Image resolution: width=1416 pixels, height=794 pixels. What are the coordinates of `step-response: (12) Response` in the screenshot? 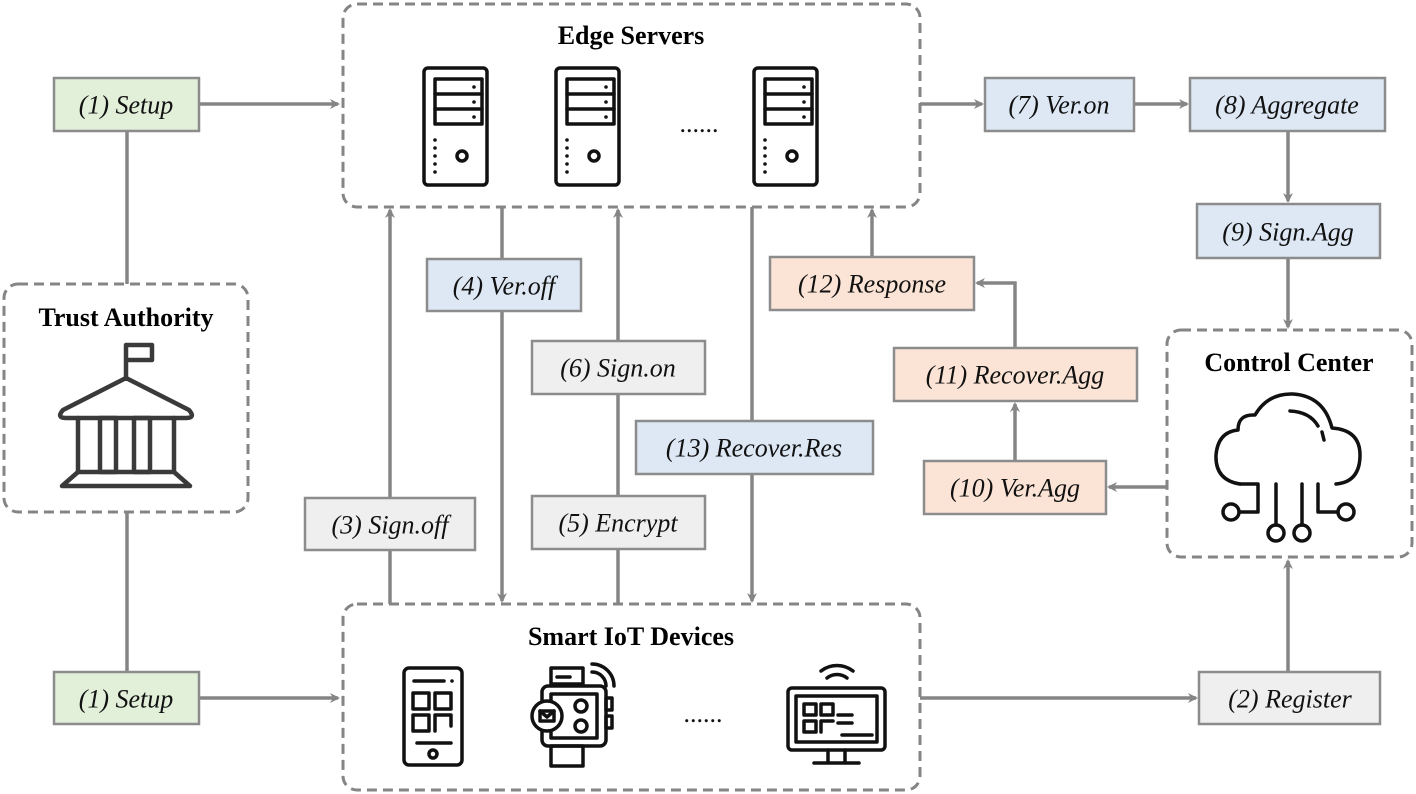 It's located at (872, 283).